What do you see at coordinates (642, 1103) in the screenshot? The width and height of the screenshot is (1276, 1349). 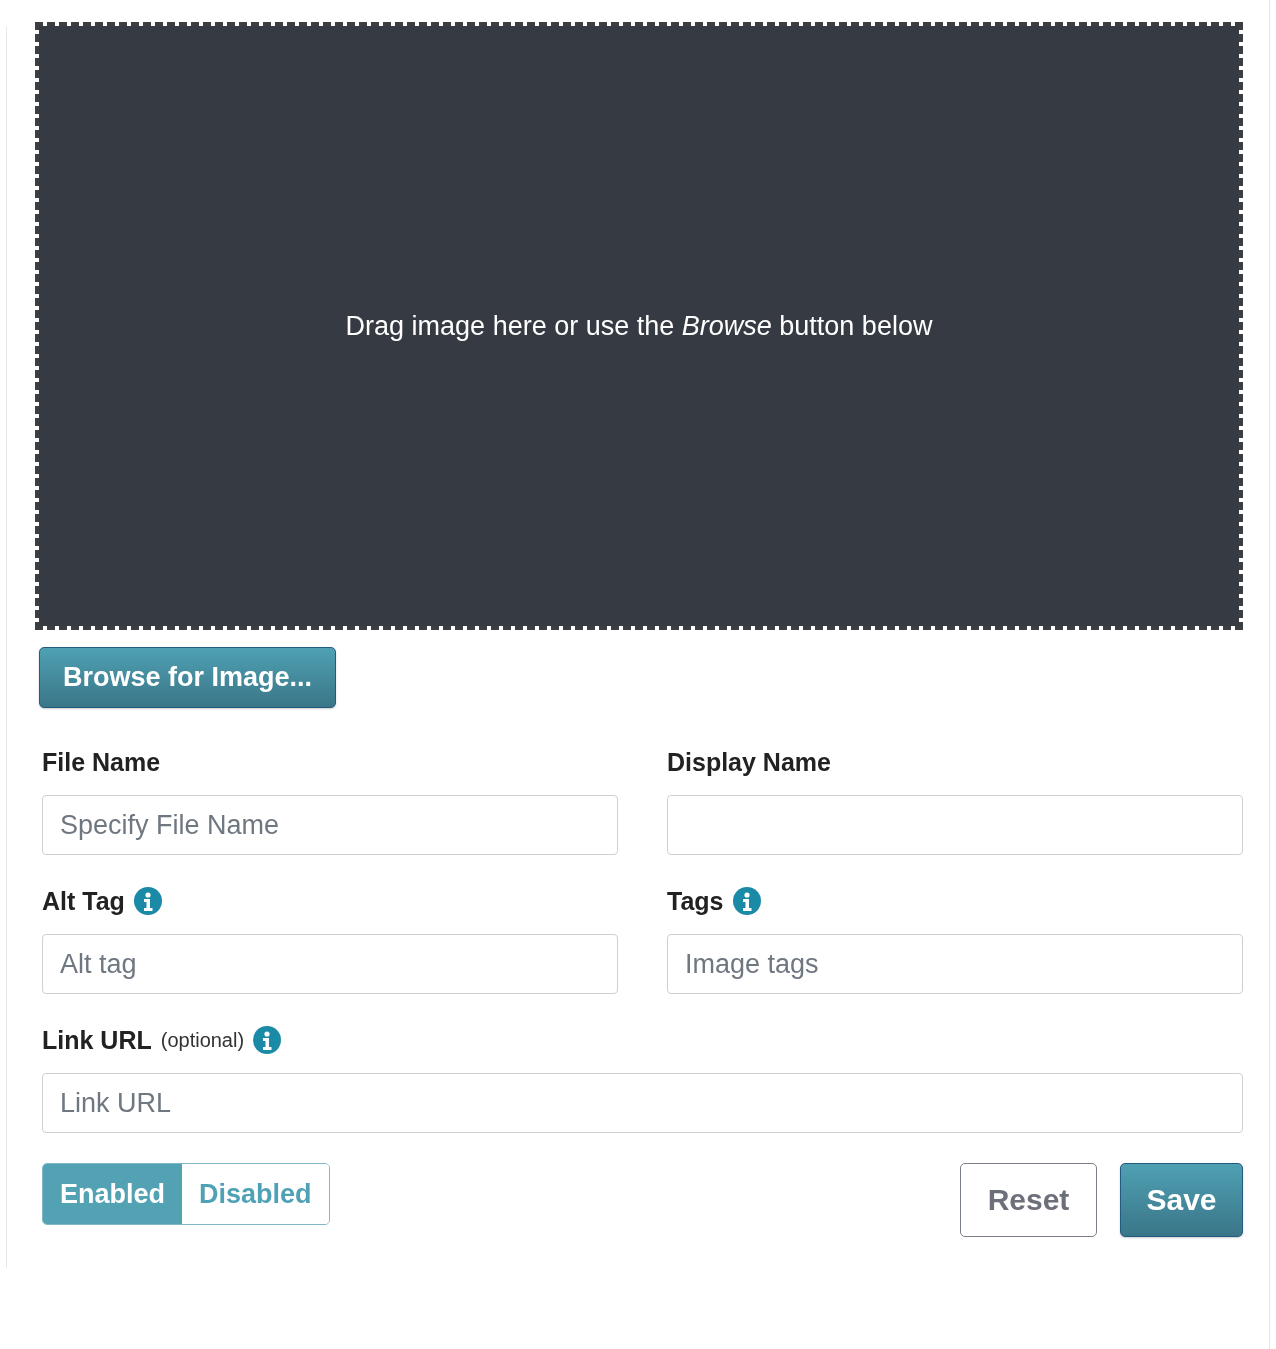 I see `input-field: Link URL` at bounding box center [642, 1103].